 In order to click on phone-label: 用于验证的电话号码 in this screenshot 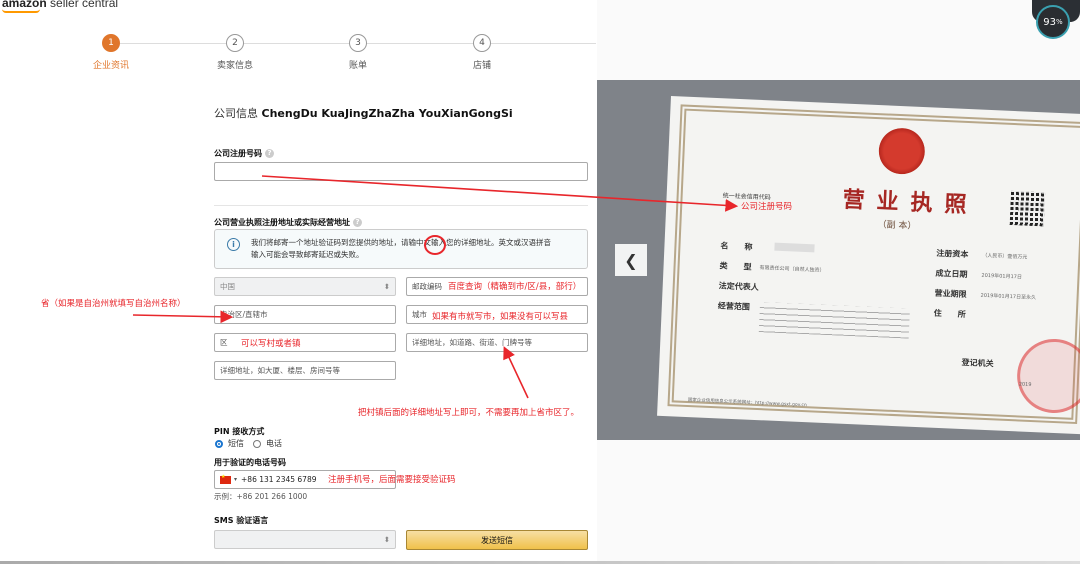, I will do `click(250, 462)`.